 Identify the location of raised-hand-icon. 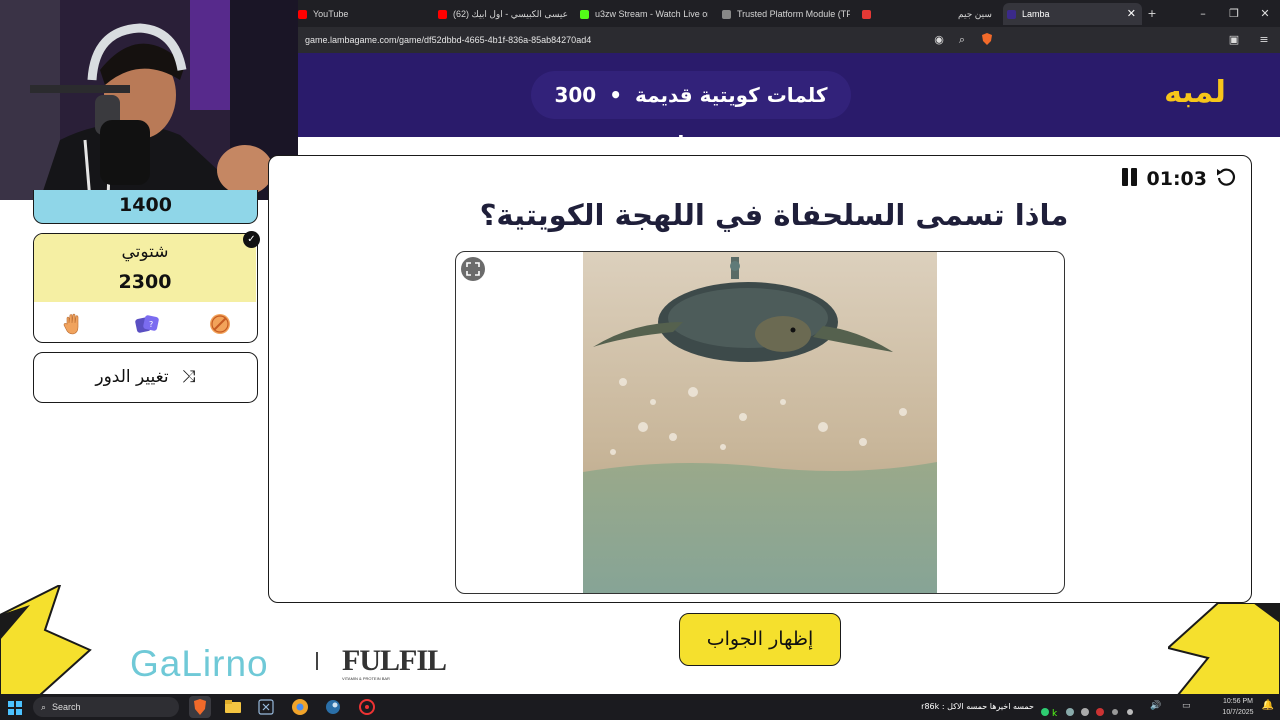
(73, 325).